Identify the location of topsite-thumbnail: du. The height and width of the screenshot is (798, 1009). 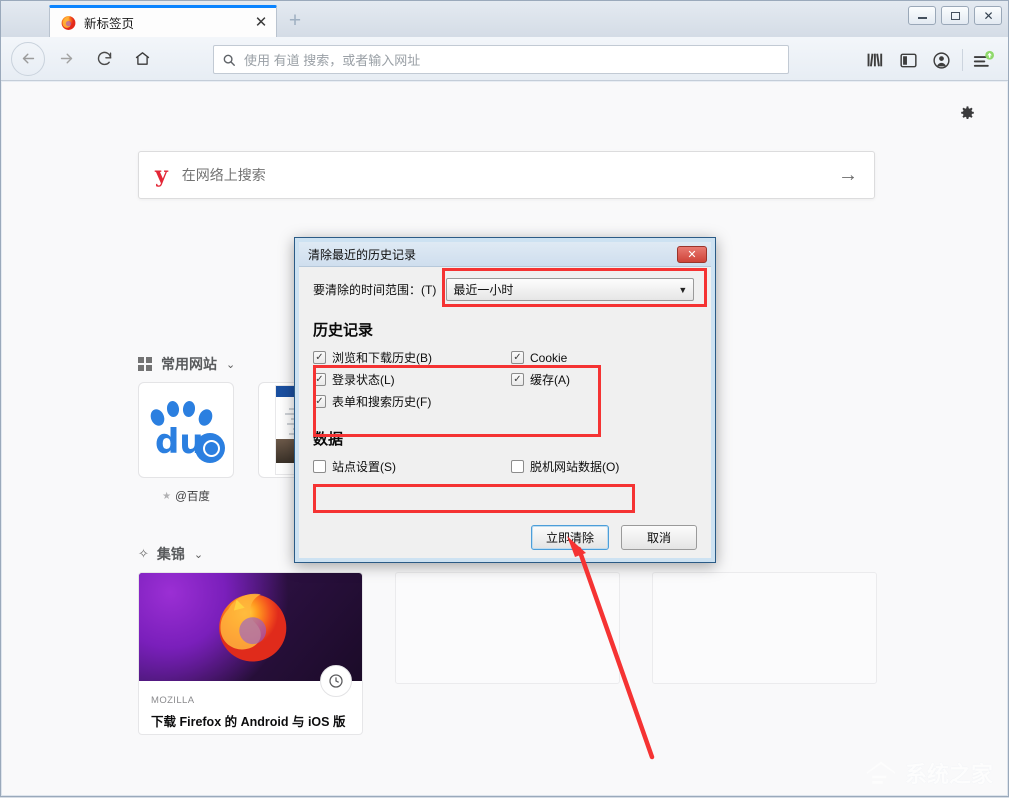
(186, 430).